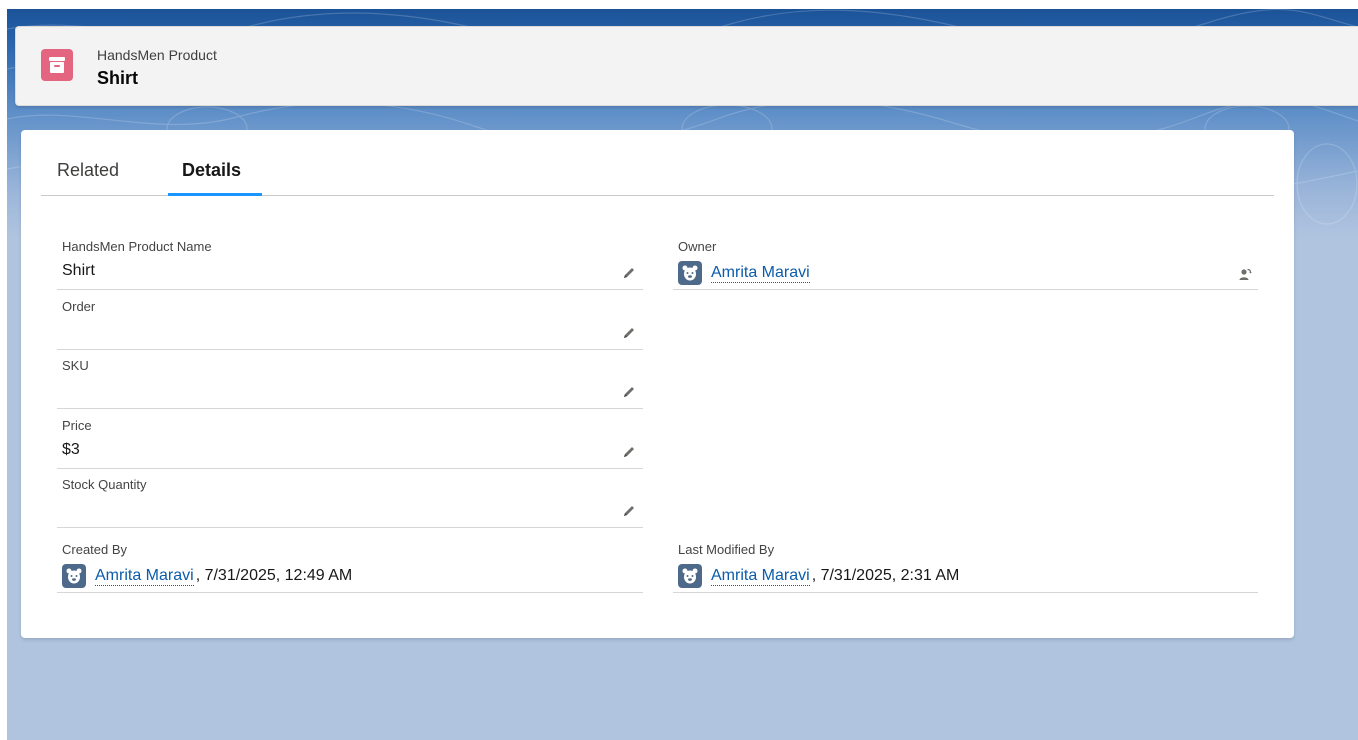 This screenshot has width=1358, height=740. I want to click on last-modified-by-timestamp: 7/31/2025, 2:31 AM, so click(890, 575).